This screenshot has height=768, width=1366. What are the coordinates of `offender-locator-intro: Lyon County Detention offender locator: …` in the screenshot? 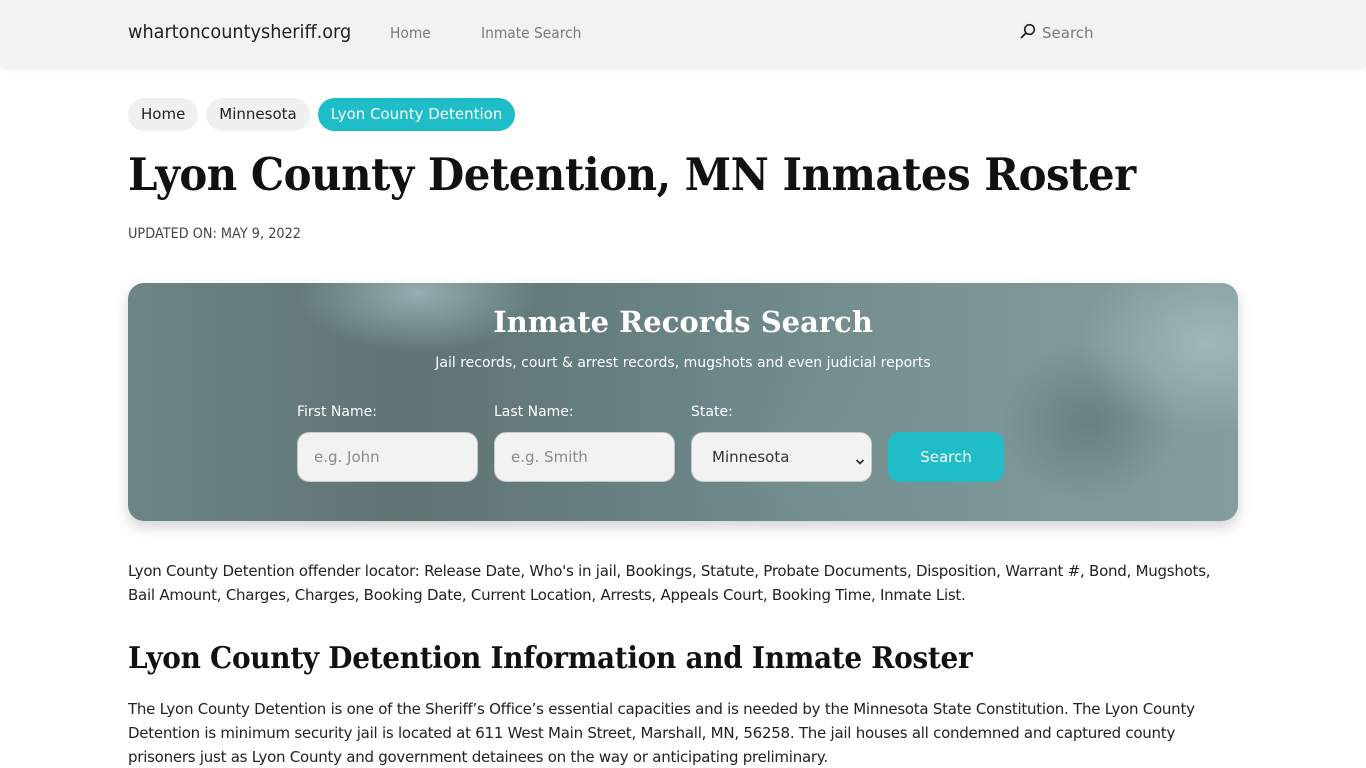 It's located at (669, 583).